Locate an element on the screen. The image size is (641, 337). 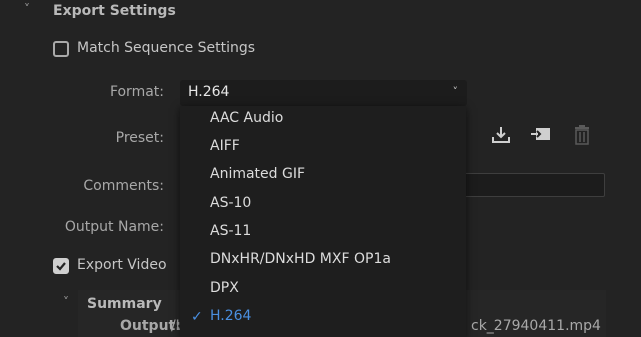
dropdown-item-dnxhr-dnxhd: DNxHR/DNxHD MXF OP1a is located at coordinates (323, 261).